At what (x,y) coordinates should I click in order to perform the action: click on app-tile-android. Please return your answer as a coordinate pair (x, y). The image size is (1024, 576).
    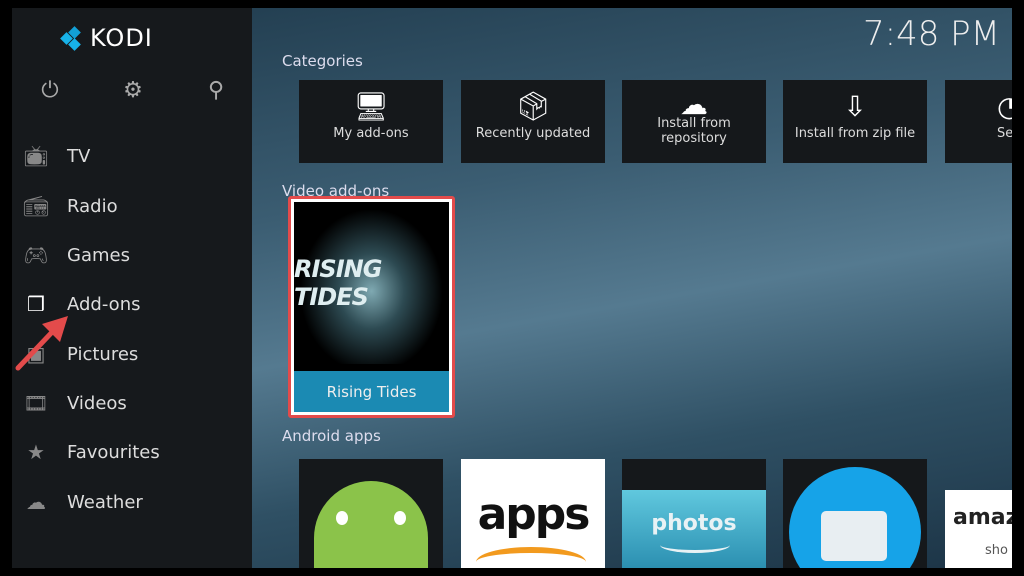
    Looking at the image, I should click on (371, 513).